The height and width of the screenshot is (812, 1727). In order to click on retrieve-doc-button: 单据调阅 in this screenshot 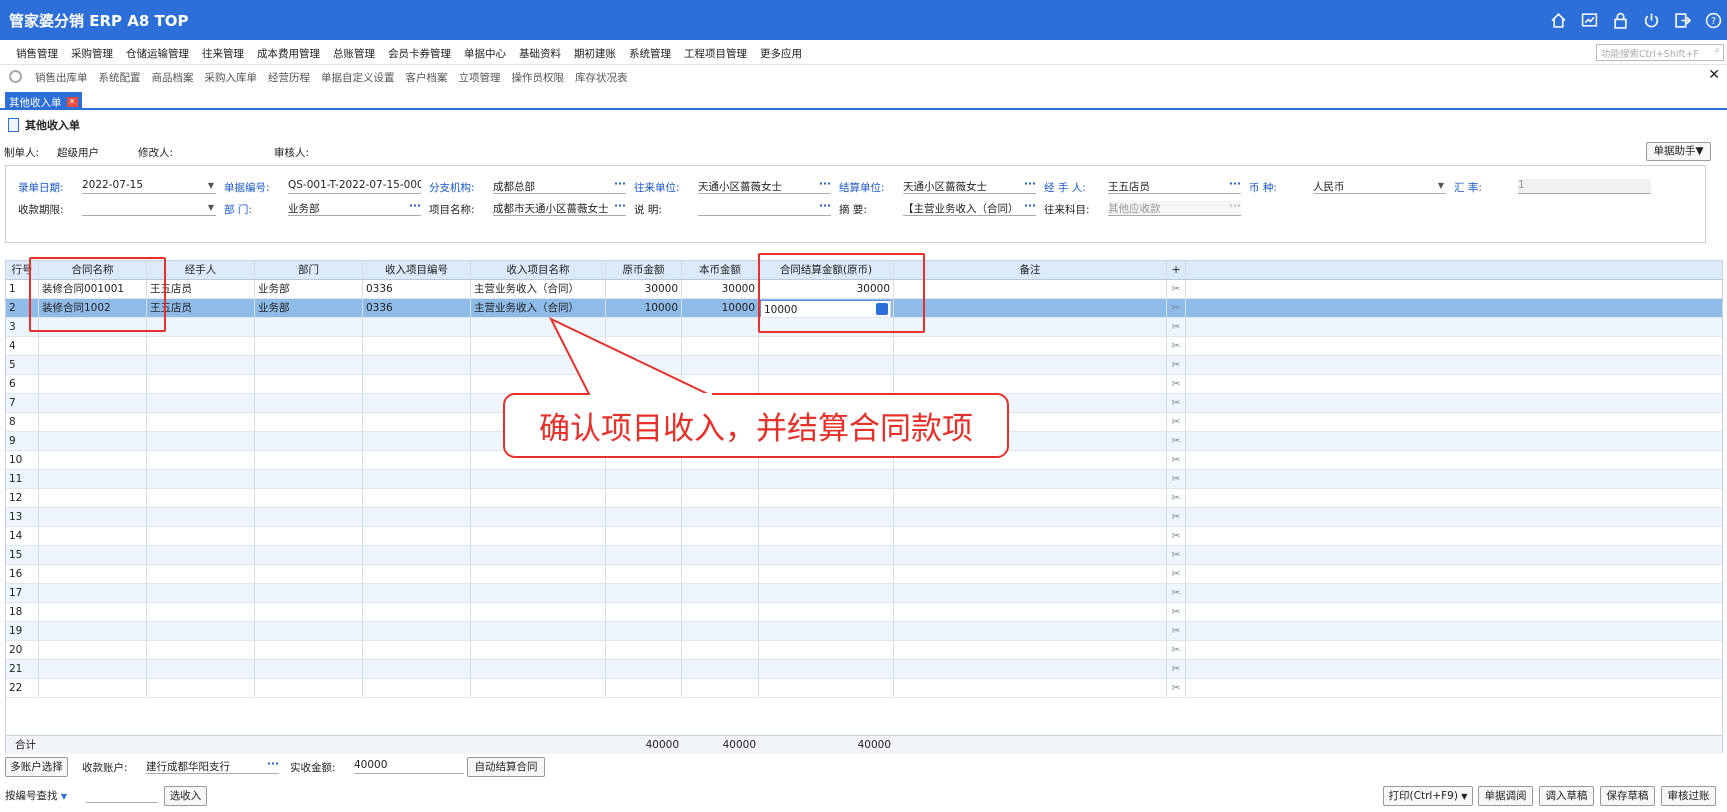, I will do `click(1505, 796)`.